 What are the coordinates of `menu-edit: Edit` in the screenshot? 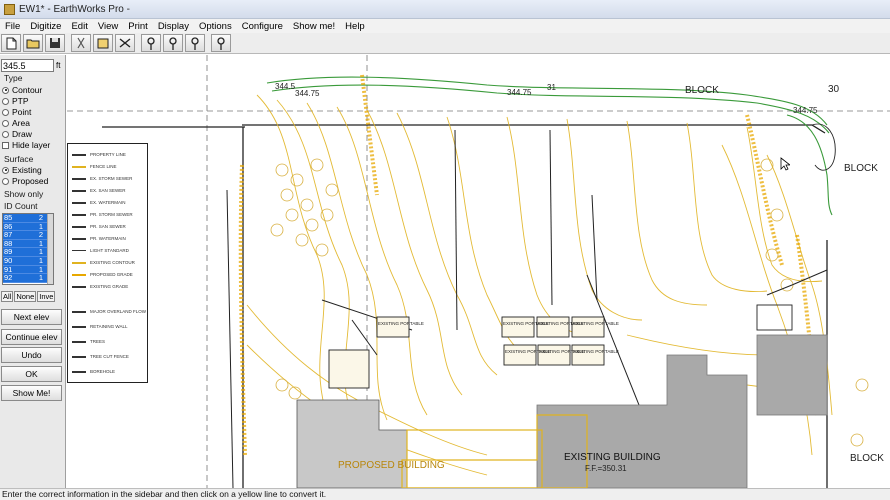 It's located at (79, 26).